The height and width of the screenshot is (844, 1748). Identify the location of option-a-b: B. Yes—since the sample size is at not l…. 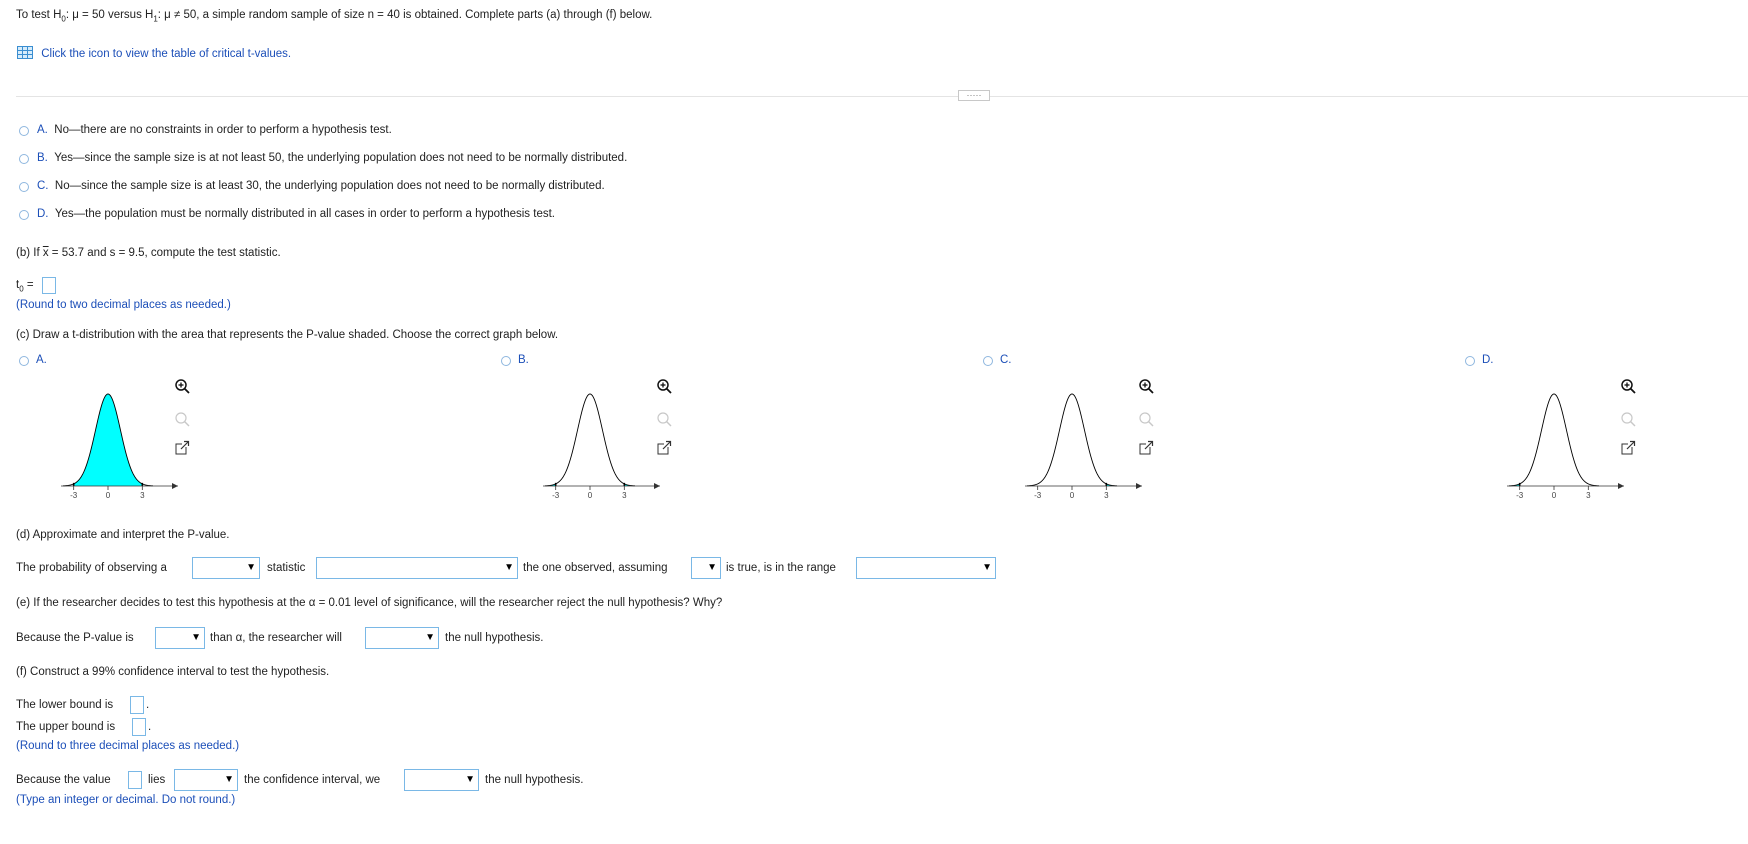
(332, 158).